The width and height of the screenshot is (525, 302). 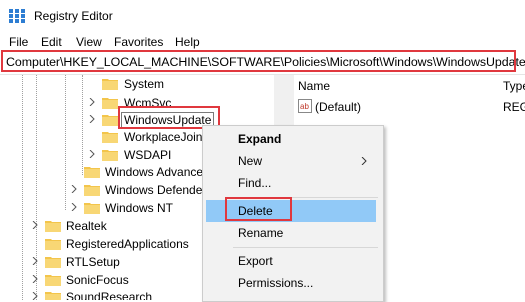 What do you see at coordinates (338, 107) in the screenshot?
I see `value-name: (Default)` at bounding box center [338, 107].